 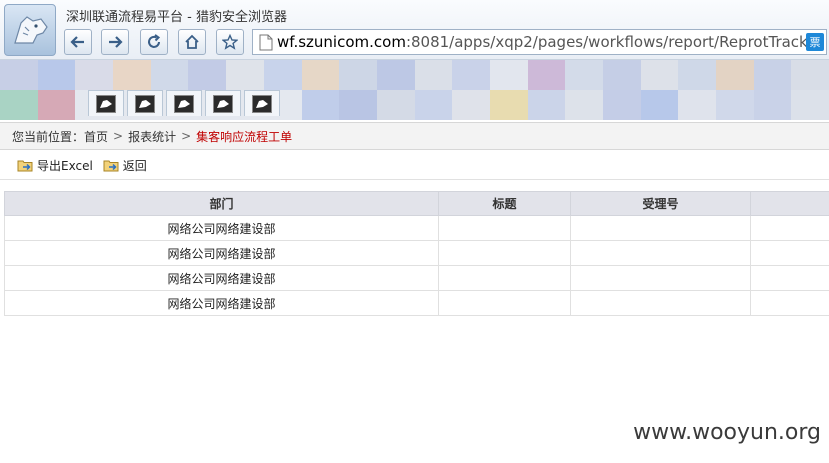 I want to click on export-excel-label: 导出Excel, so click(x=65, y=165).